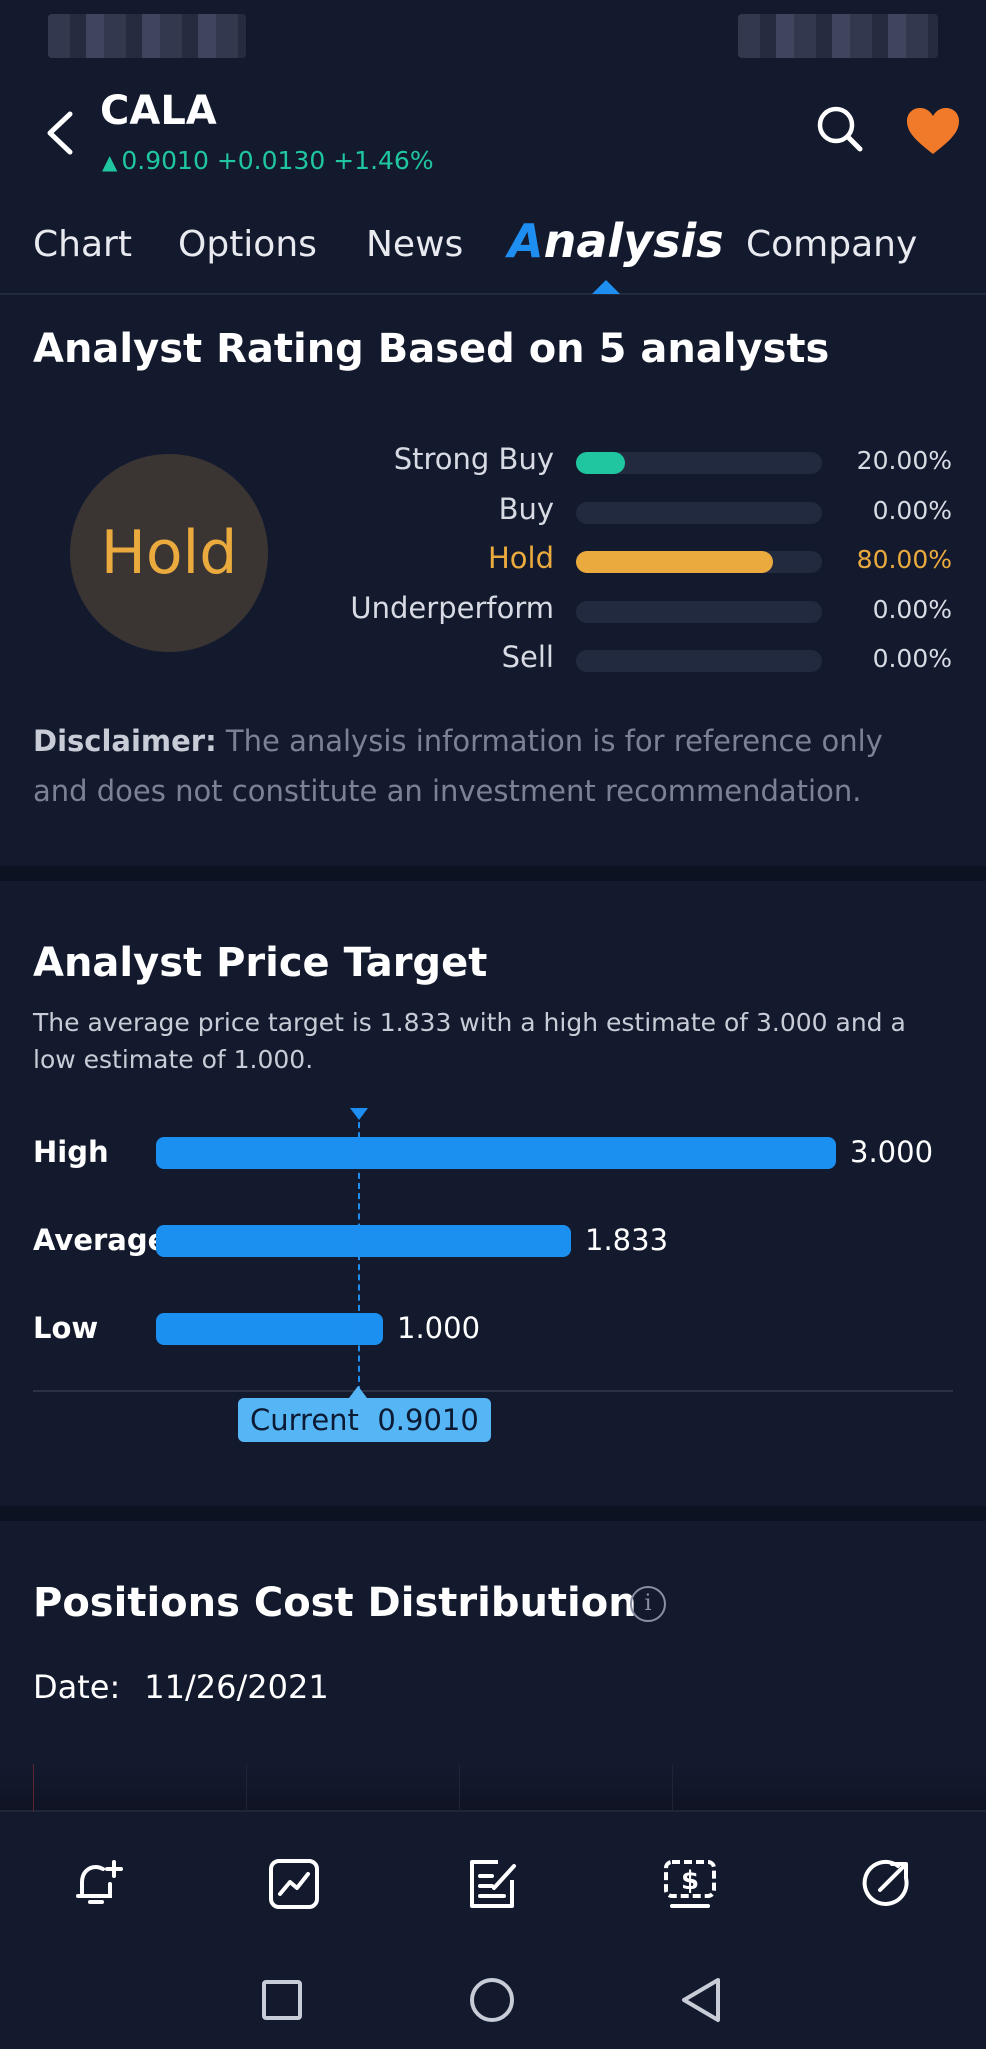 This screenshot has width=986, height=2049. I want to click on tab-company: Company, so click(831, 244).